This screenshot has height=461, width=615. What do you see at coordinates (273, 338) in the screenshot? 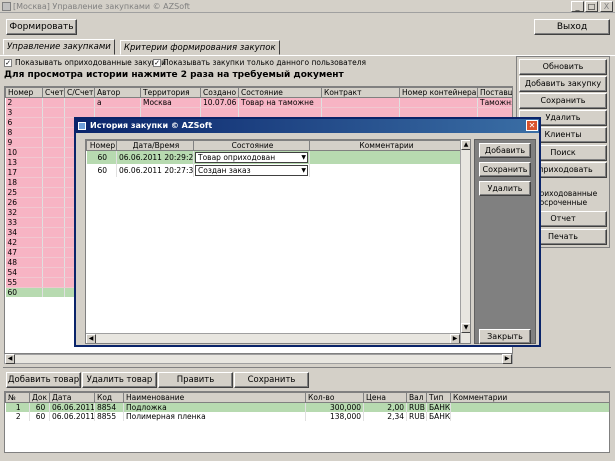
I see `history-horizontal-scrollbar: ◀ ▶` at bounding box center [273, 338].